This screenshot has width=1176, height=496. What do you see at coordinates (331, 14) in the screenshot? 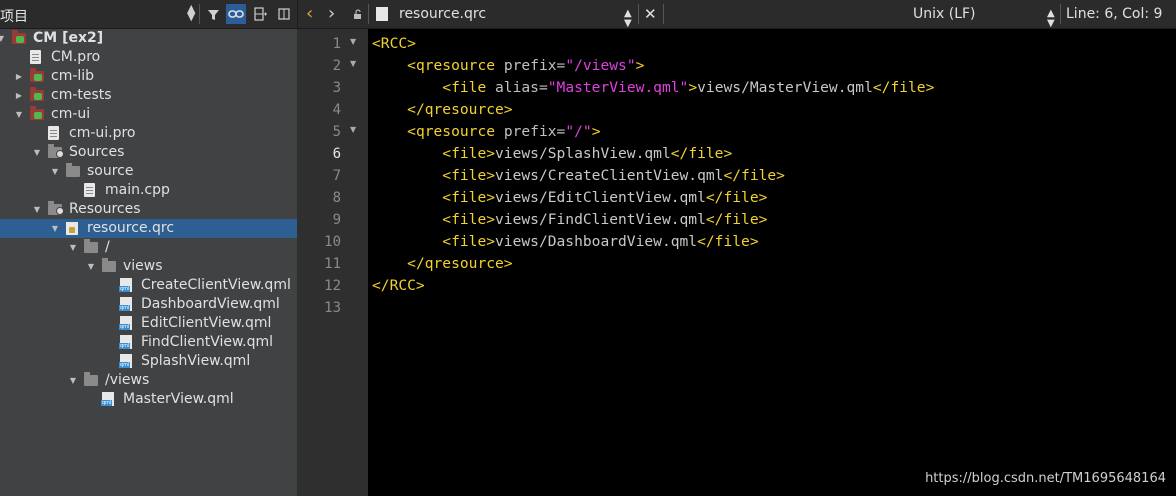
I see `nav-forward-icon: ›` at bounding box center [331, 14].